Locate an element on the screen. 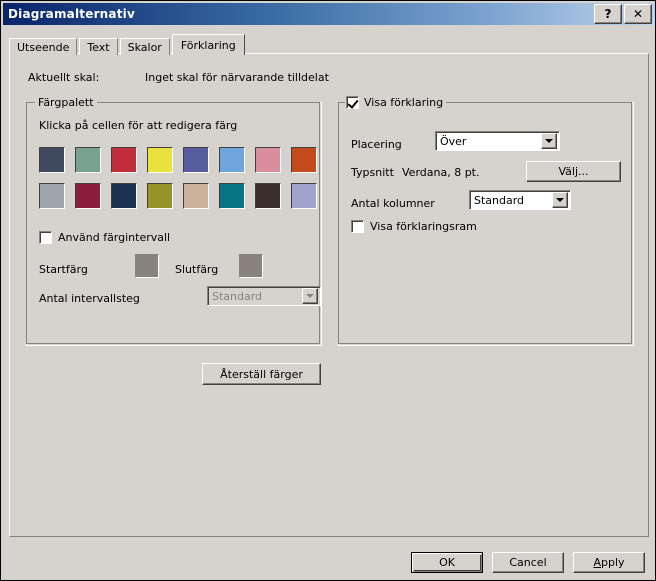 The width and height of the screenshot is (656, 581). tab-forklaring: Förklaring is located at coordinates (208, 44).